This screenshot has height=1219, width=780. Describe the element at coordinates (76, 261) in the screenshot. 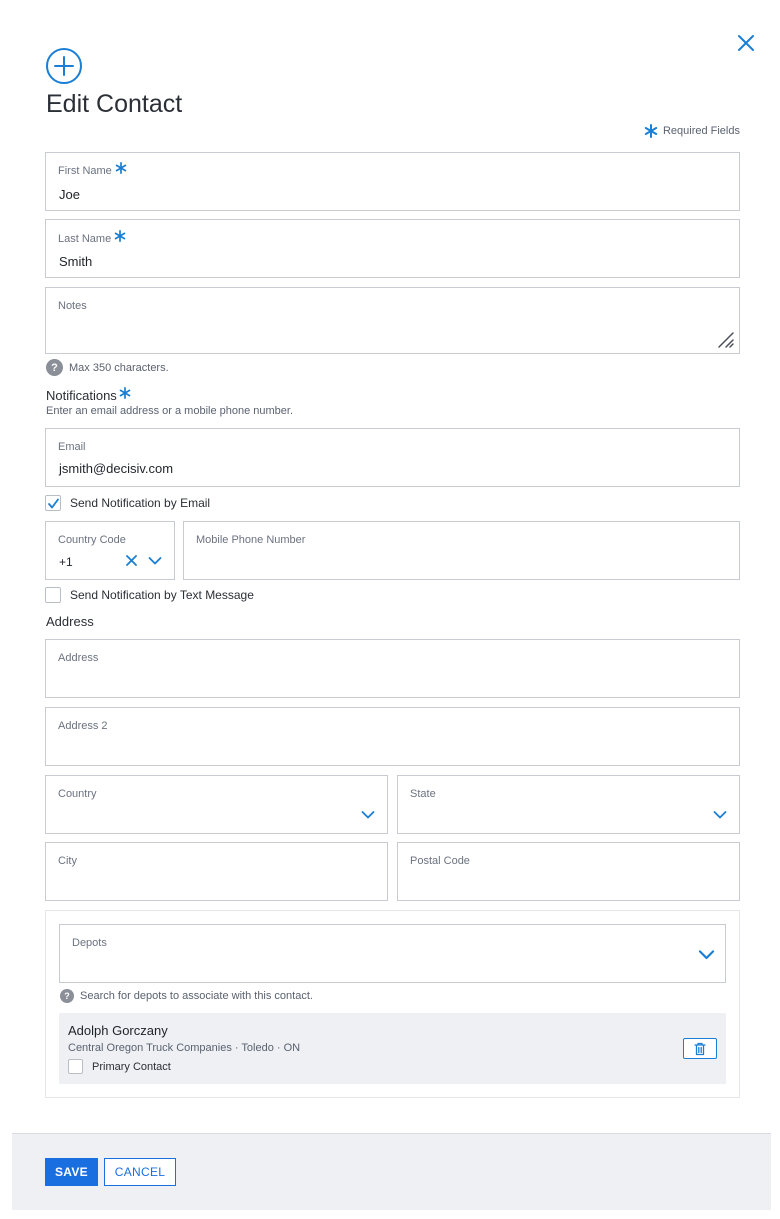

I see `last-name-value: Smith` at that location.